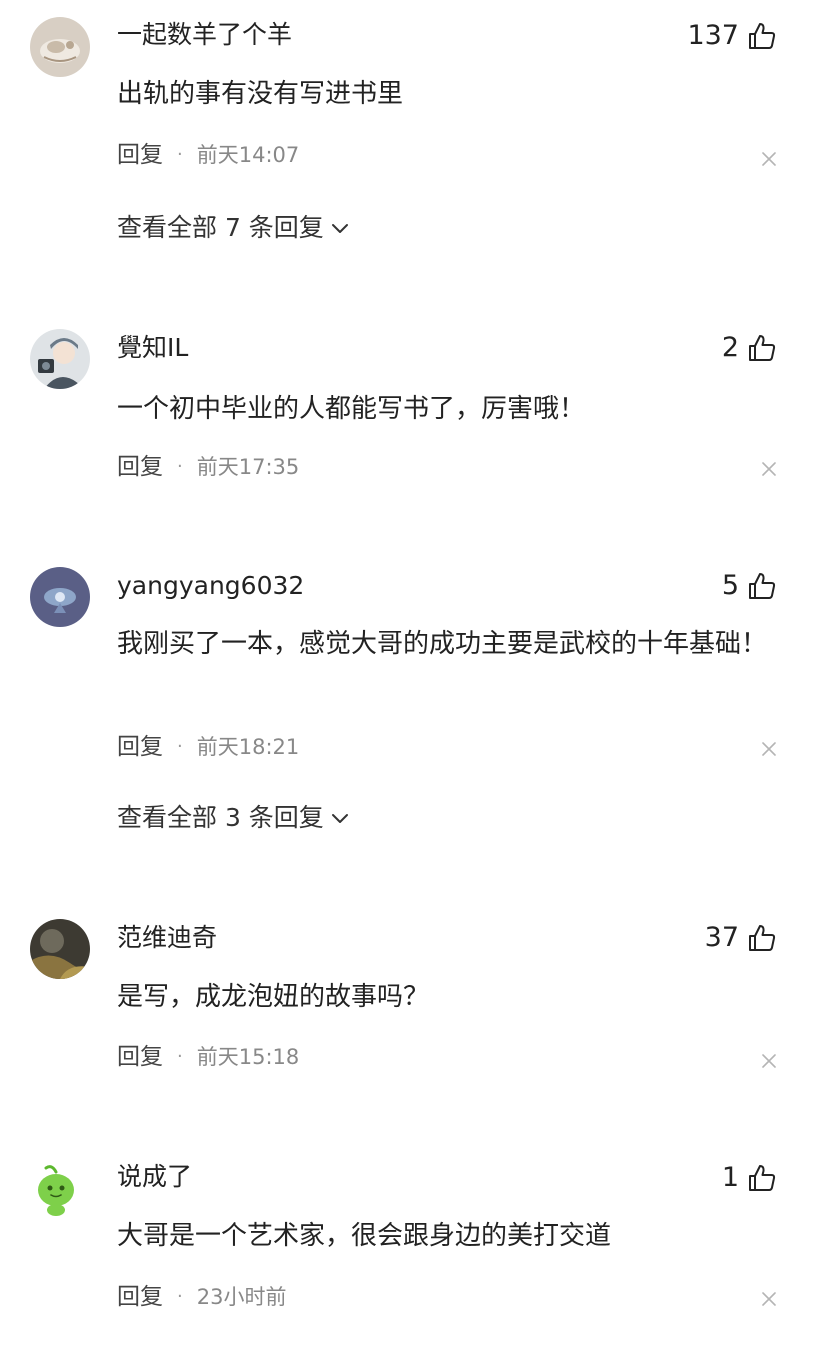  I want to click on username: yangyang6032, so click(210, 586).